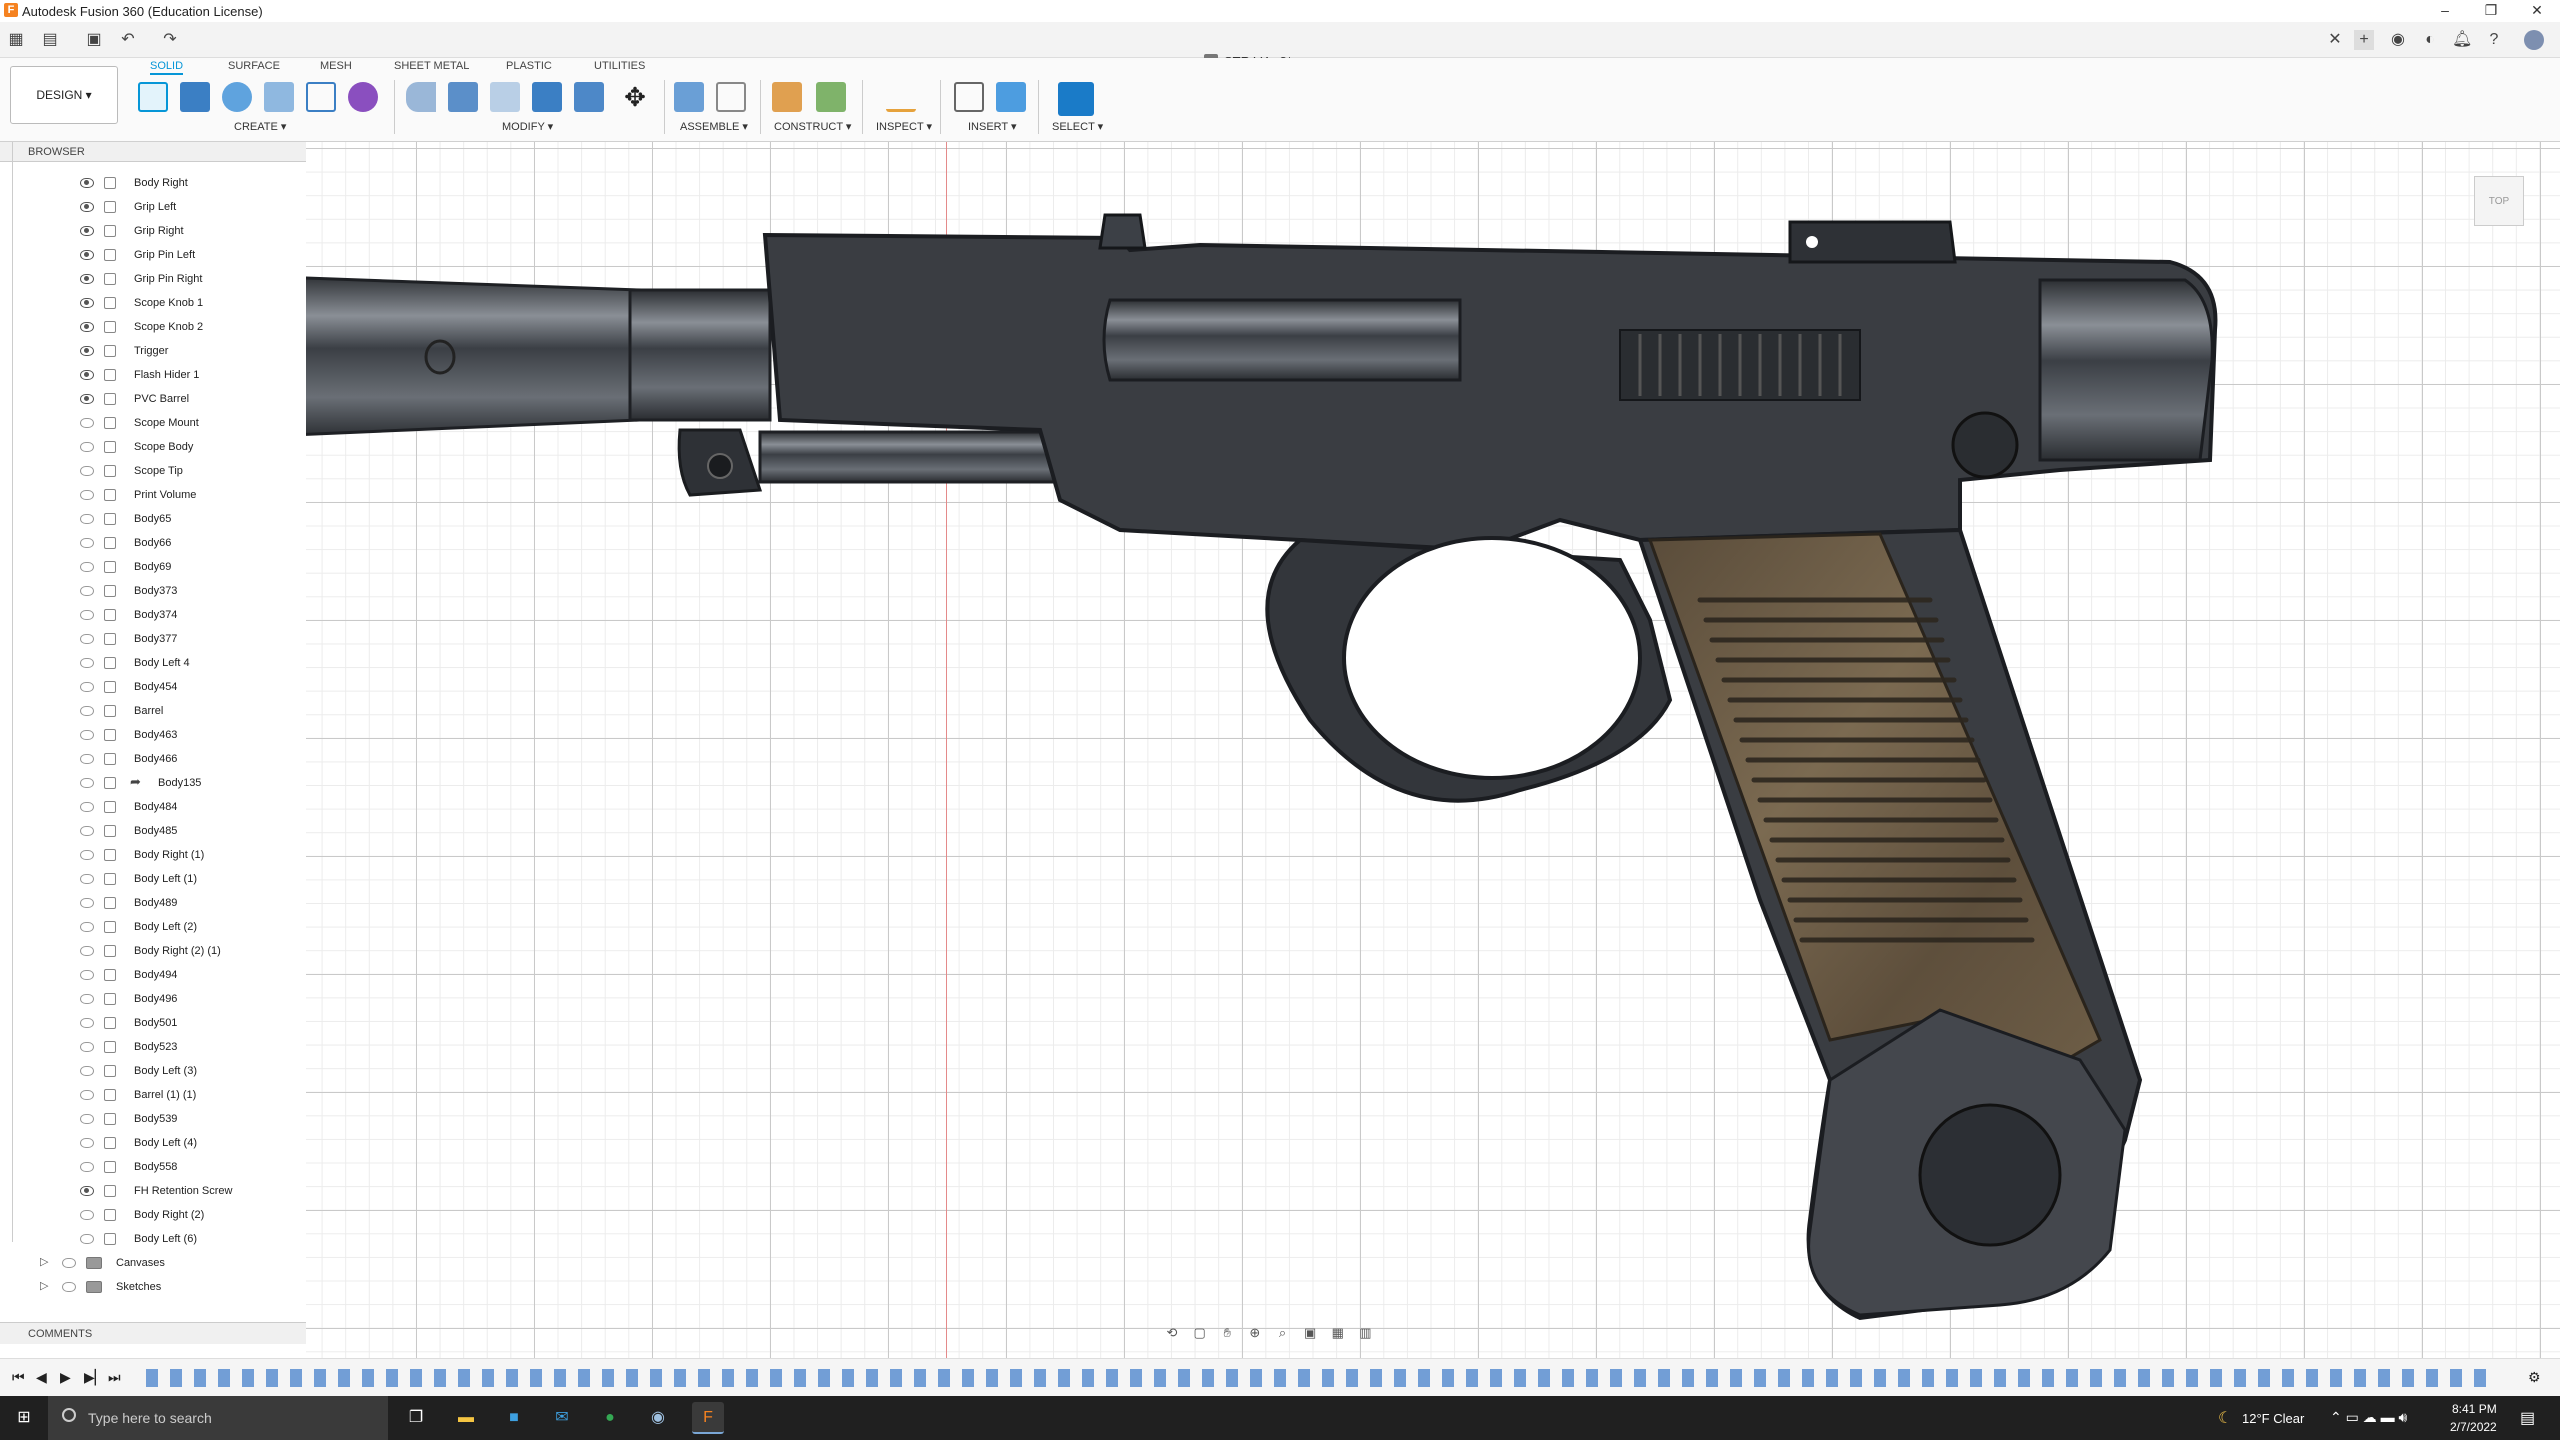 The image size is (2560, 1440). Describe the element at coordinates (153, 376) in the screenshot. I see `browser-body-row: Flash Hider 1` at that location.